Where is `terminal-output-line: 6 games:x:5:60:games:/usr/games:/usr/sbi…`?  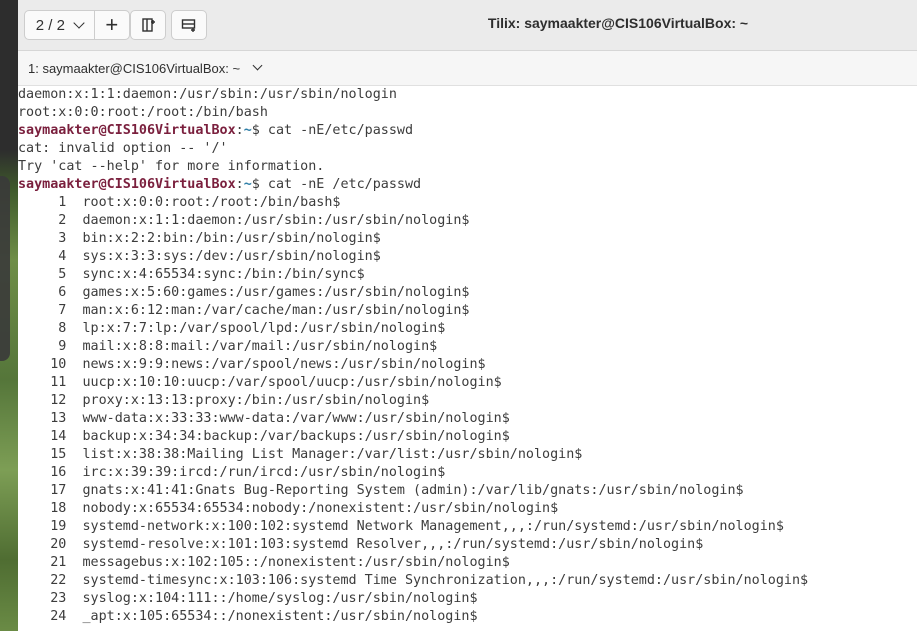
terminal-output-line: 6 games:x:5:60:games:/usr/games:/usr/sbi… is located at coordinates (244, 292).